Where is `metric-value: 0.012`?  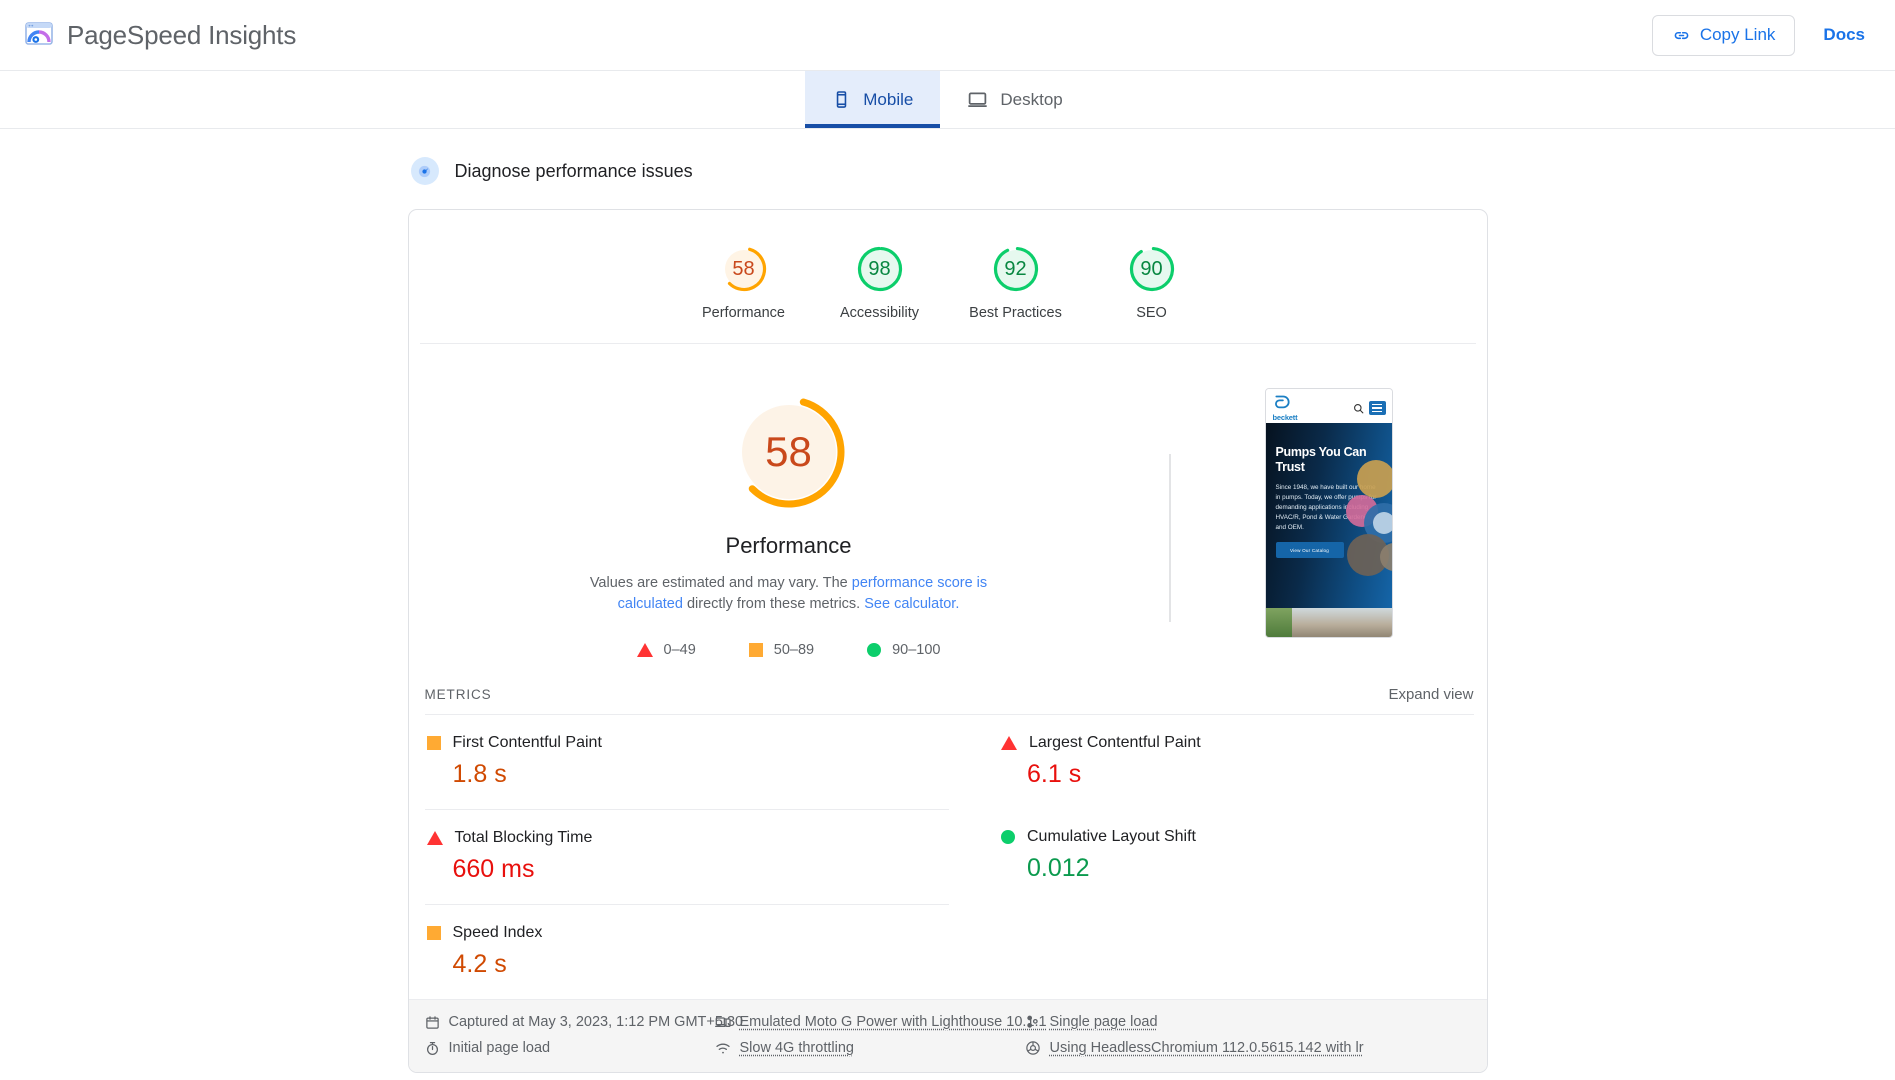
metric-value: 0.012 is located at coordinates (1058, 868).